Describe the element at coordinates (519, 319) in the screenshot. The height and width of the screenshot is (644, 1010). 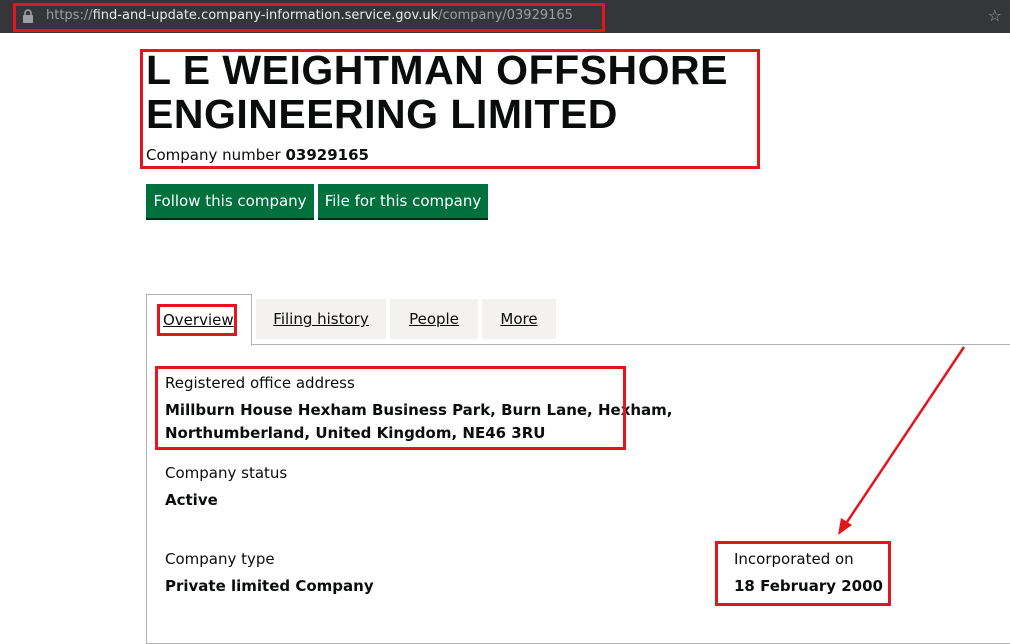
I see `tab-more: More` at that location.